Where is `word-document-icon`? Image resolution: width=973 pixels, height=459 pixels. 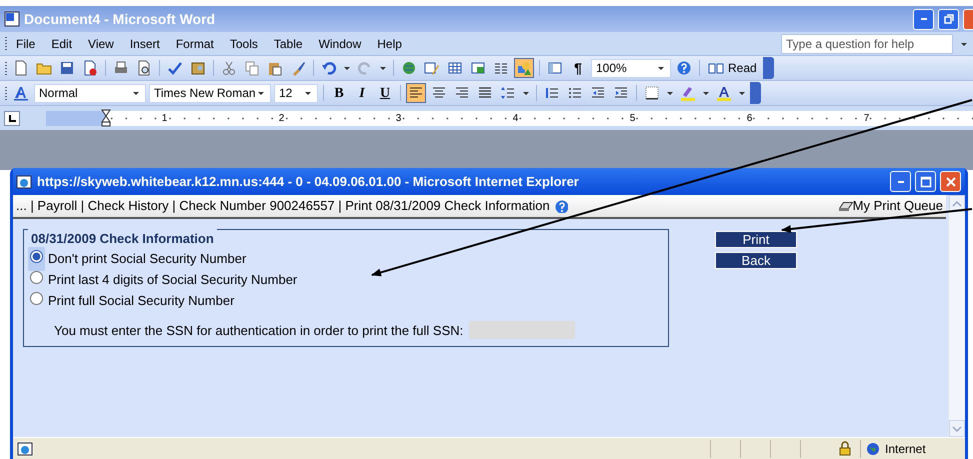 word-document-icon is located at coordinates (12, 19).